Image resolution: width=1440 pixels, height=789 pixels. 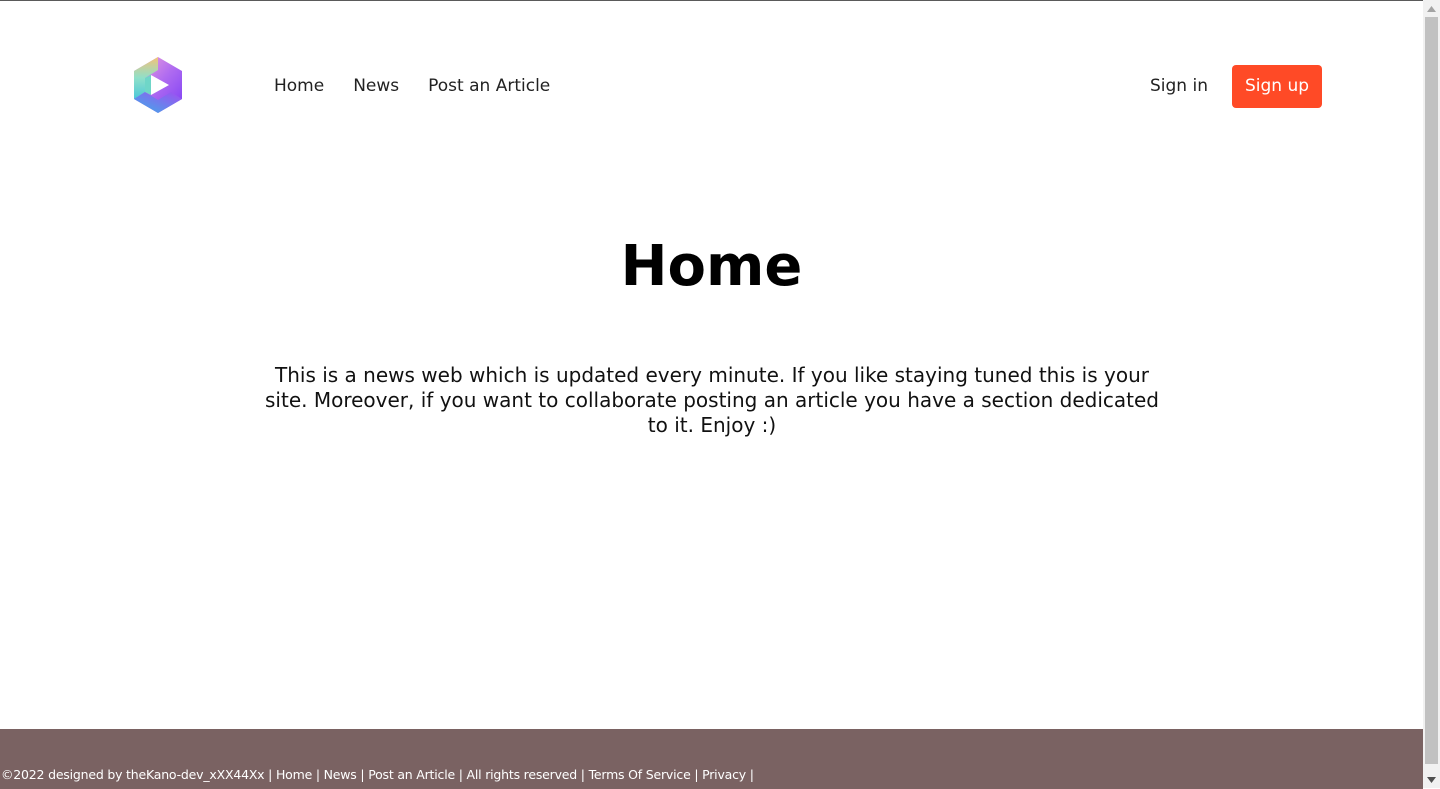 I want to click on footer-rights: All rights reserved, so click(x=522, y=774).